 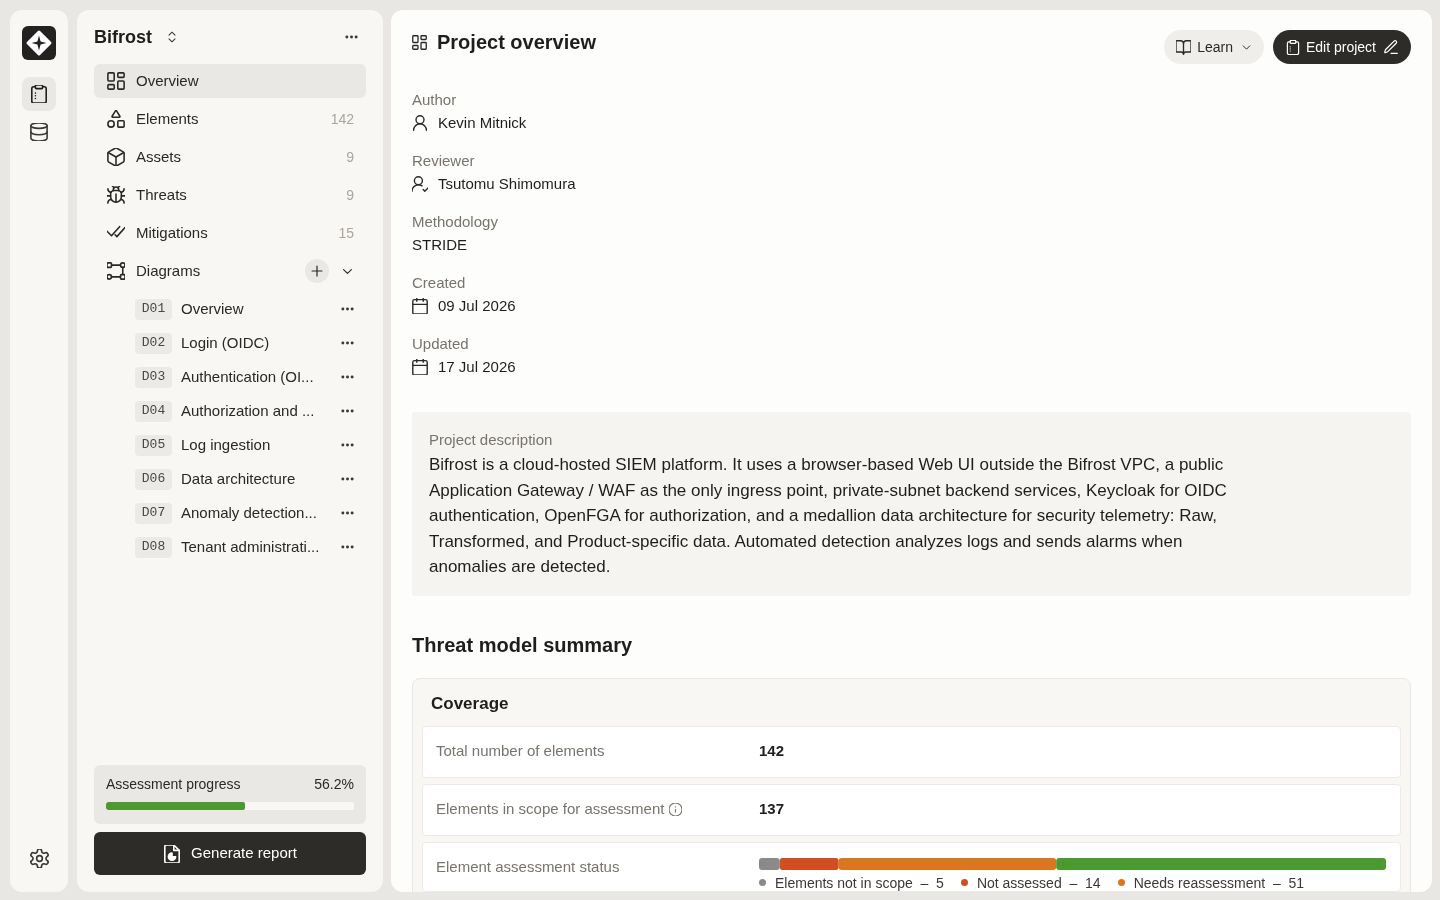 What do you see at coordinates (230, 157) in the screenshot?
I see `nav-item: Assets 9` at bounding box center [230, 157].